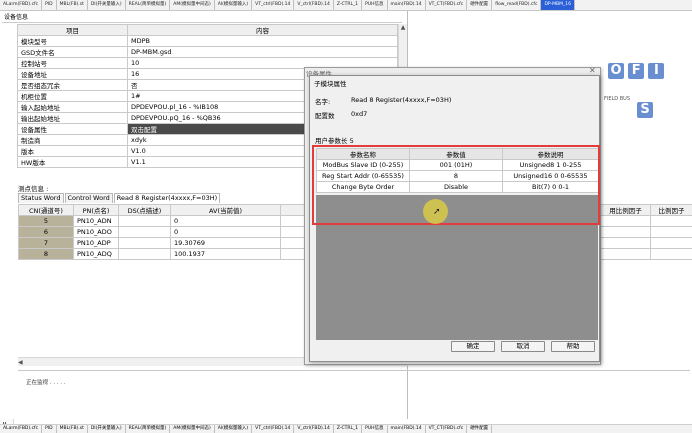 This screenshot has width=692, height=433. I want to click on help-button: 帮助, so click(573, 346).